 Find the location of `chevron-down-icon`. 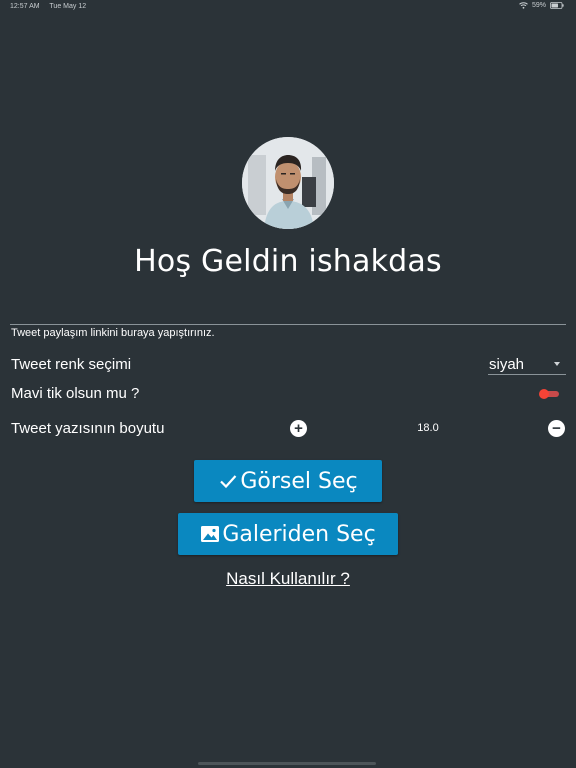

chevron-down-icon is located at coordinates (557, 364).